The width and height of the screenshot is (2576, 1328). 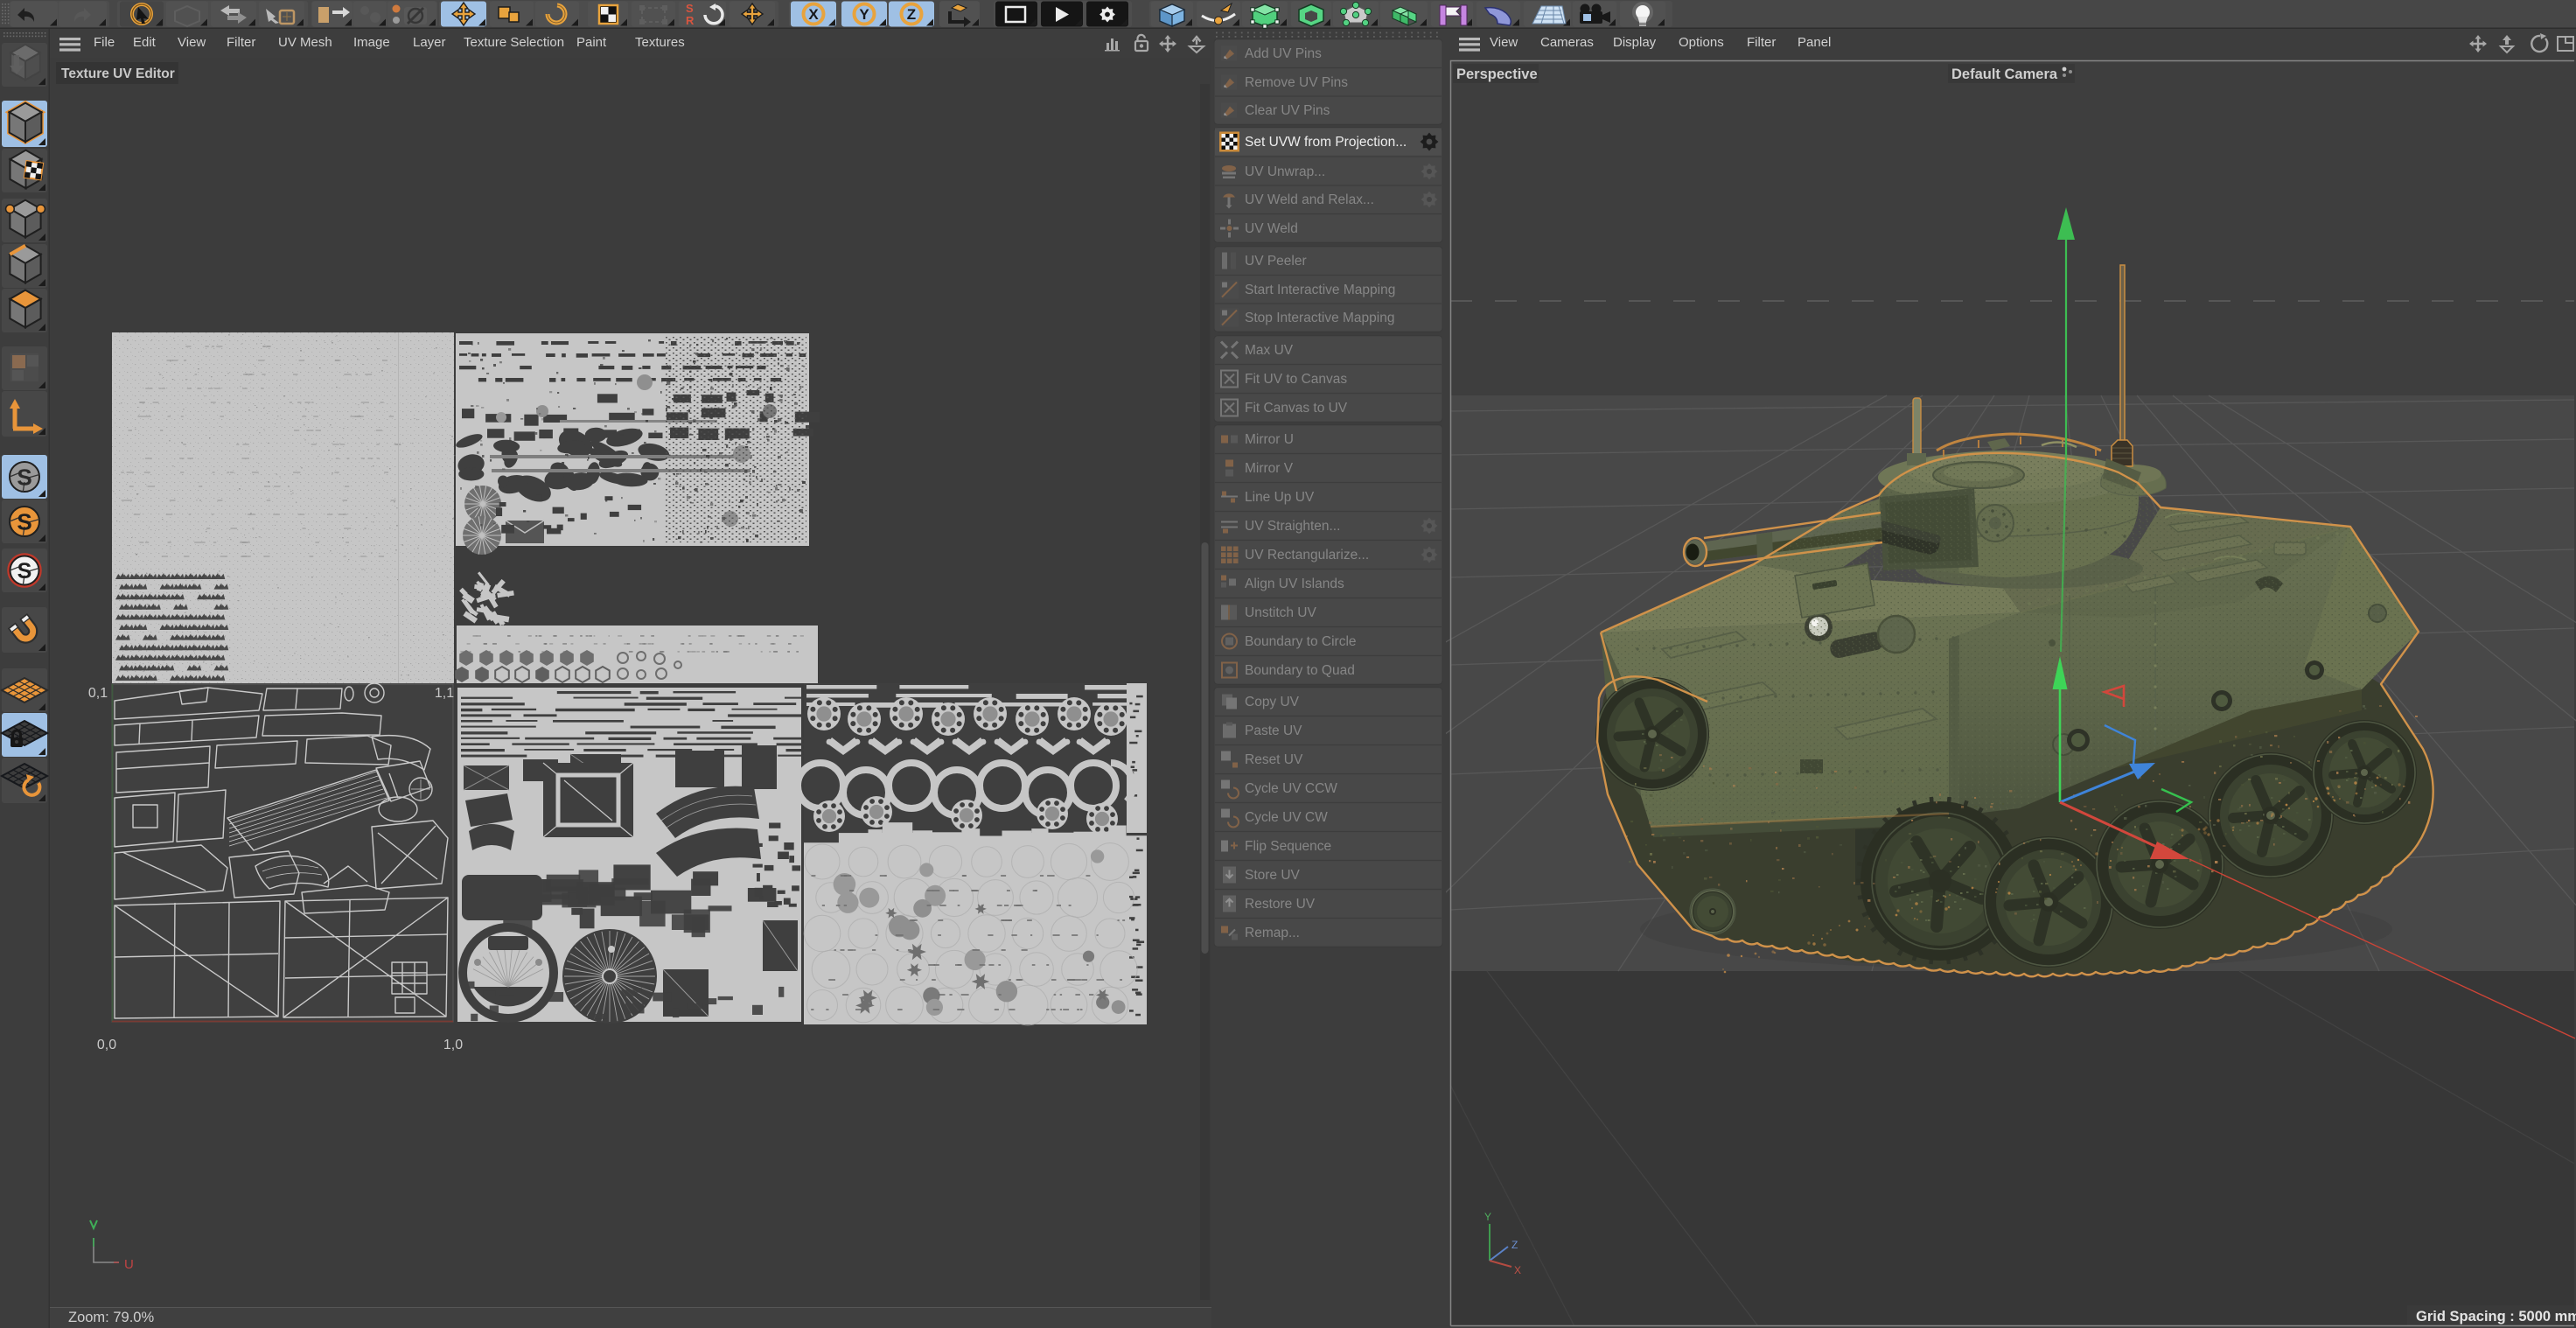 I want to click on svg-text: Cycle UV CCW, so click(x=1291, y=788).